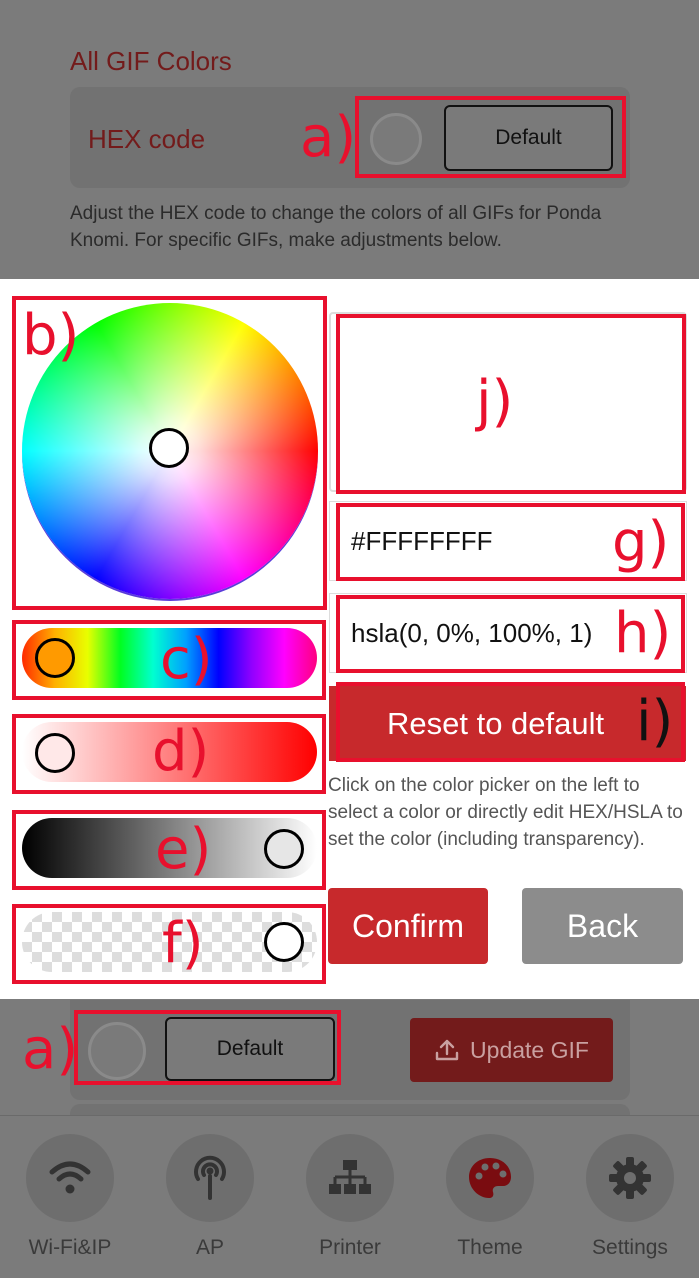  I want to click on antenna-icon, so click(210, 1177).